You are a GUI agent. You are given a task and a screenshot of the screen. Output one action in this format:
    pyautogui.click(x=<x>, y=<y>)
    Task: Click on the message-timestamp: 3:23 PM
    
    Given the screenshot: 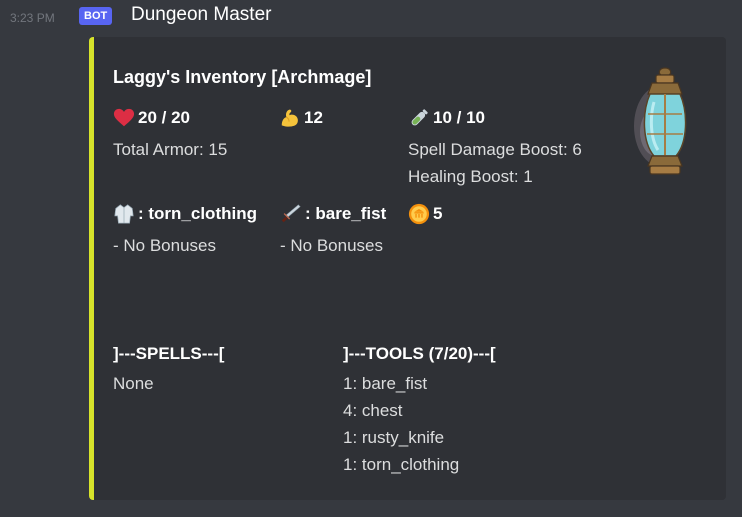 What is the action you would take?
    pyautogui.click(x=32, y=18)
    